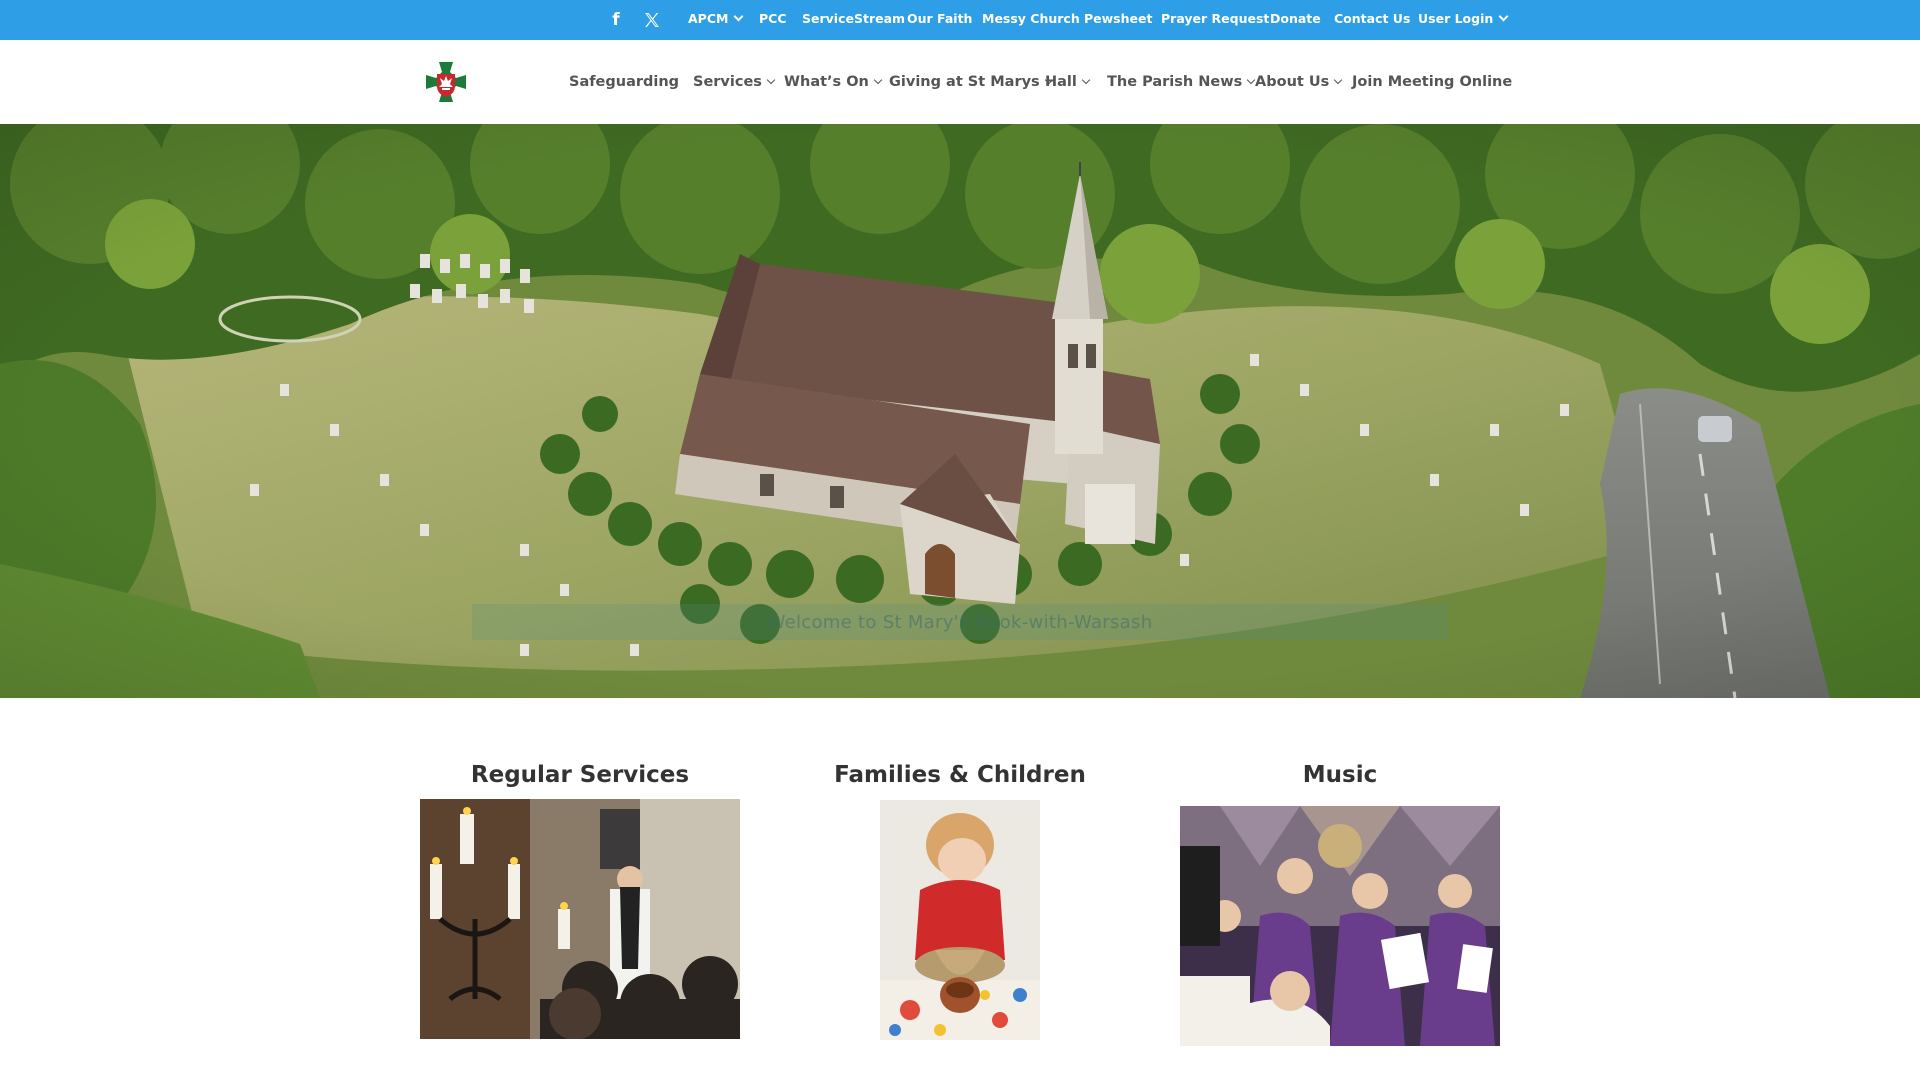 This screenshot has height=1080, width=1920. Describe the element at coordinates (580, 775) in the screenshot. I see `section-title-regular-services: Regular Services` at that location.